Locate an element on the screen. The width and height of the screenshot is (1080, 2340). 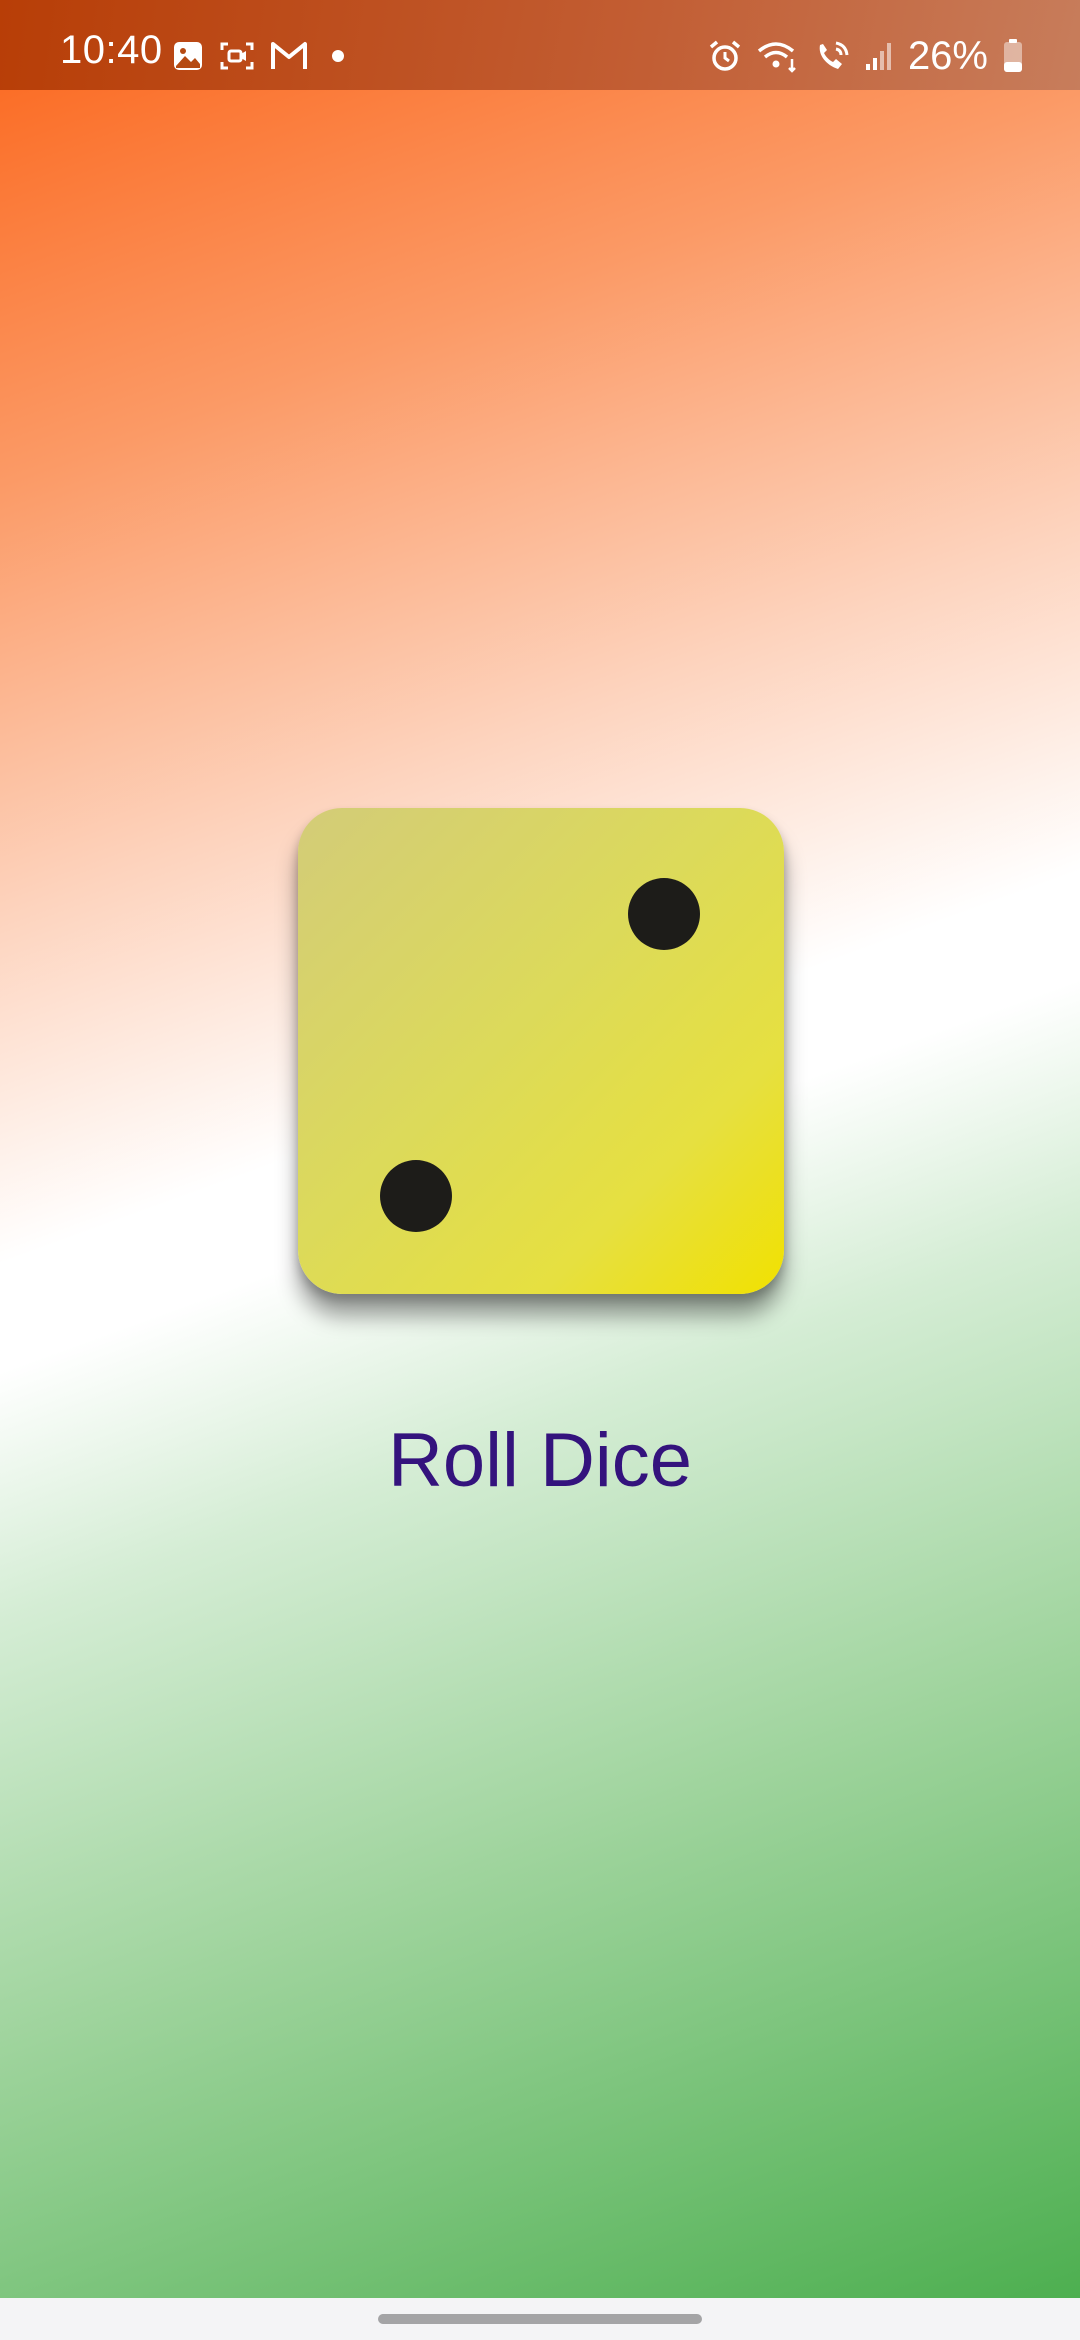
roll-dice-button: Roll Dice is located at coordinates (540, 1460).